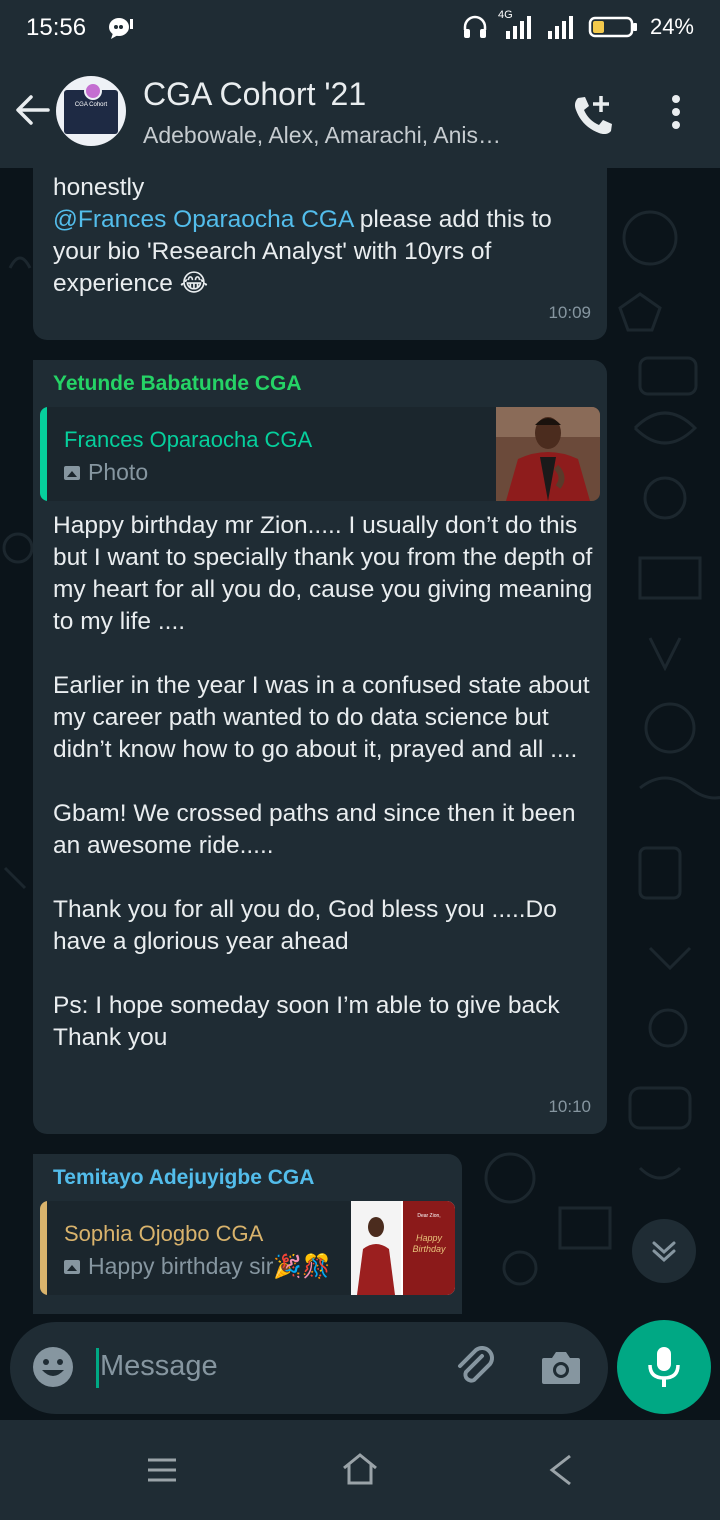 This screenshot has height=1520, width=720. I want to click on double-chevron-down-icon, so click(664, 1252).